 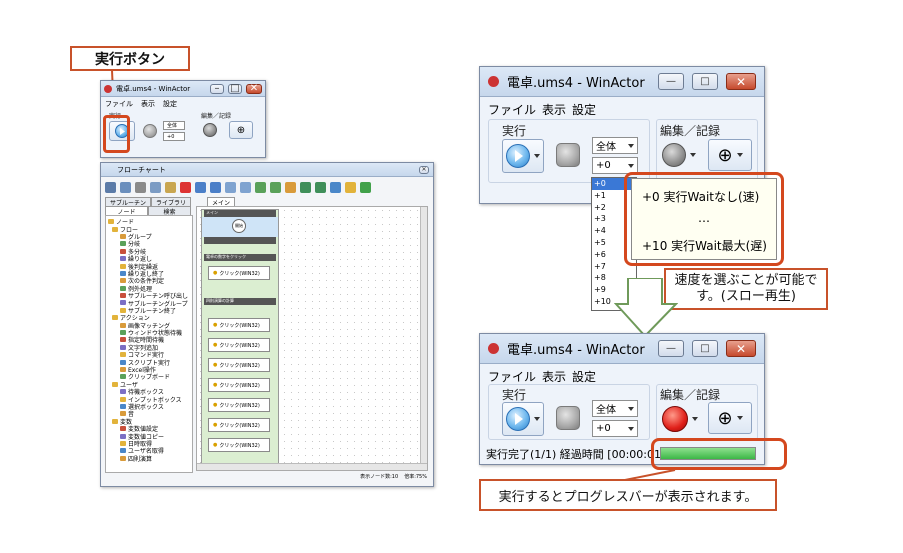 I want to click on new-icon, so click(x=110, y=187).